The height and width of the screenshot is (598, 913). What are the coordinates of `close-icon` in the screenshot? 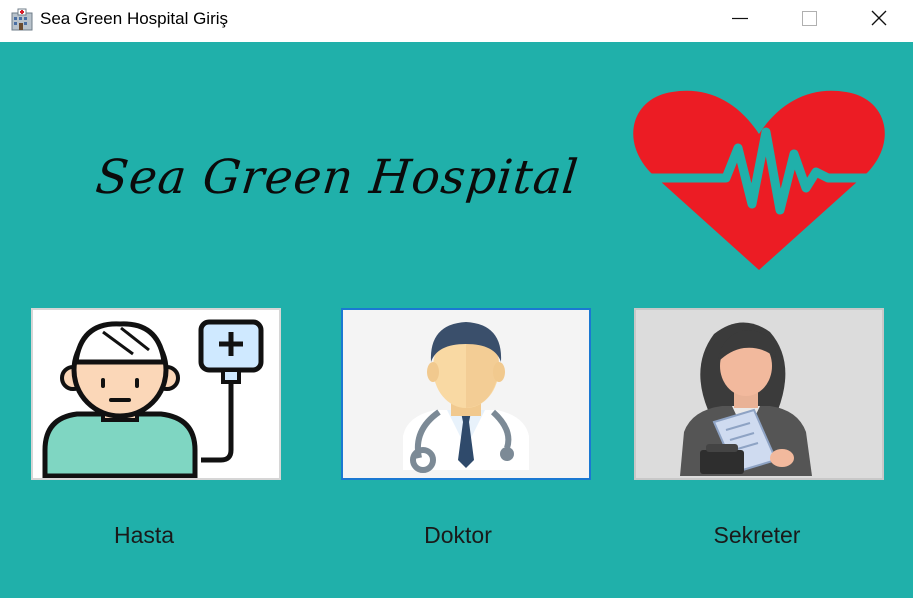 It's located at (879, 18).